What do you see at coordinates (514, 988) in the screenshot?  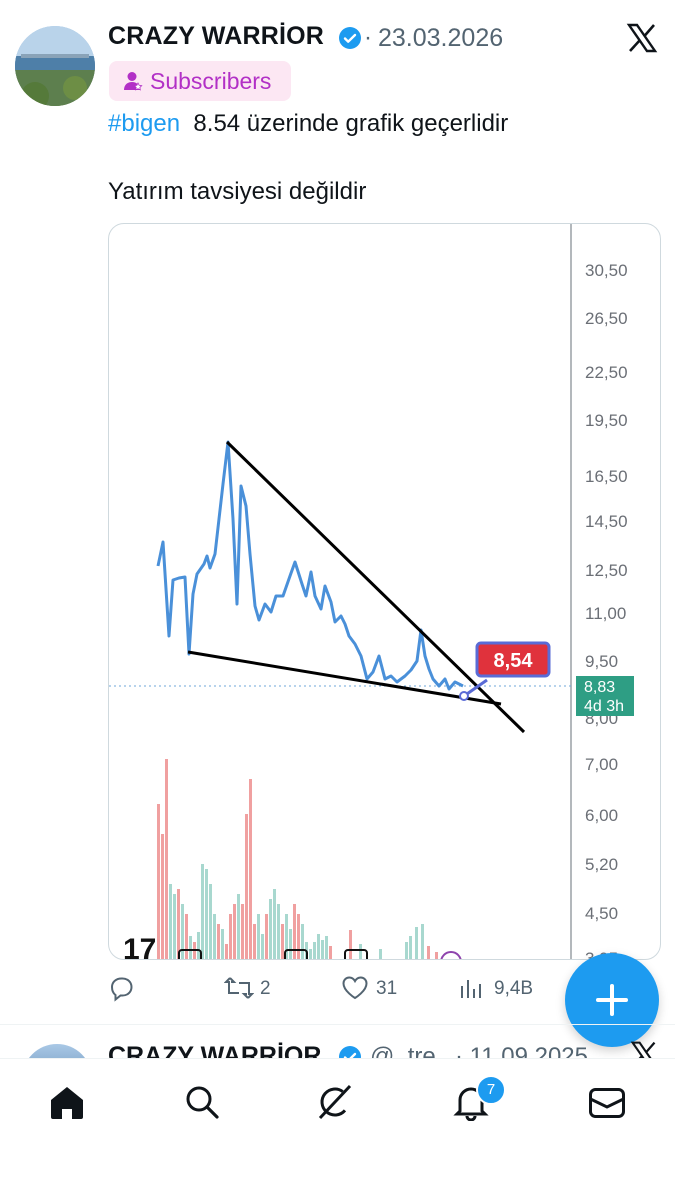 I see `views-count: 9,4B` at bounding box center [514, 988].